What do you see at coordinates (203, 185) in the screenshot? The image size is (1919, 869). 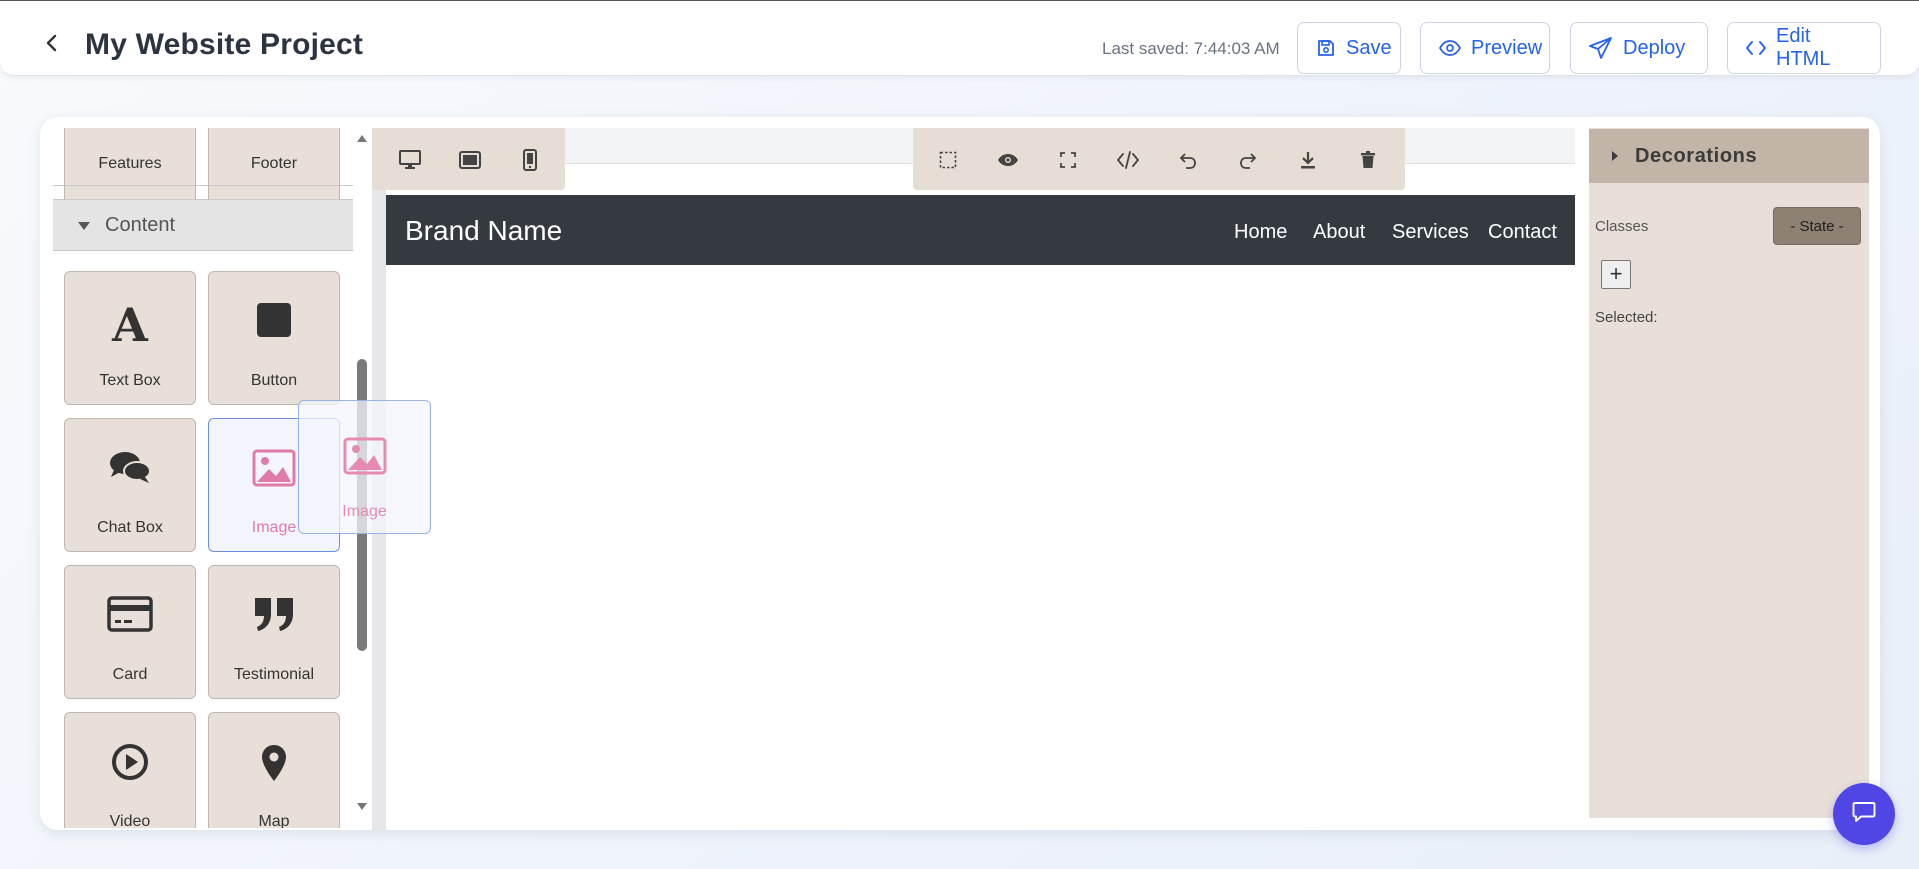 I see `section-divider` at bounding box center [203, 185].